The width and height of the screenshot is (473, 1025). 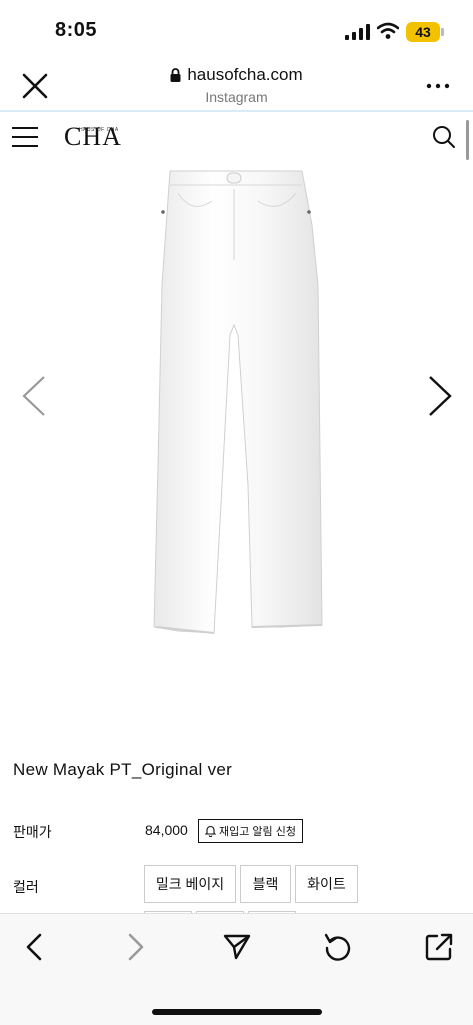 What do you see at coordinates (245, 74) in the screenshot?
I see `url-domain: hausofcha.com` at bounding box center [245, 74].